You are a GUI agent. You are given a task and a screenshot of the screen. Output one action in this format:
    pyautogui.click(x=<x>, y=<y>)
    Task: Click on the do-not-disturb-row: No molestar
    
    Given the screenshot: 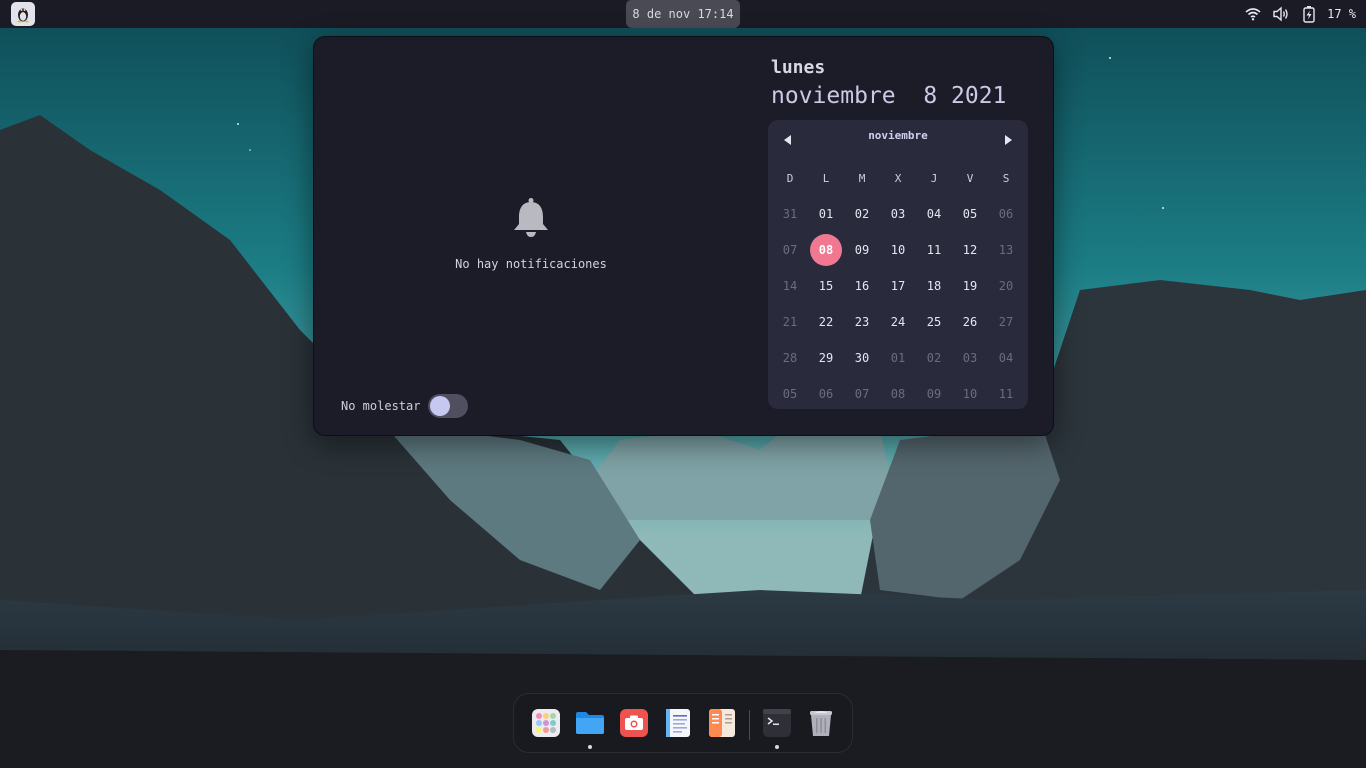 What is the action you would take?
    pyautogui.click(x=405, y=406)
    